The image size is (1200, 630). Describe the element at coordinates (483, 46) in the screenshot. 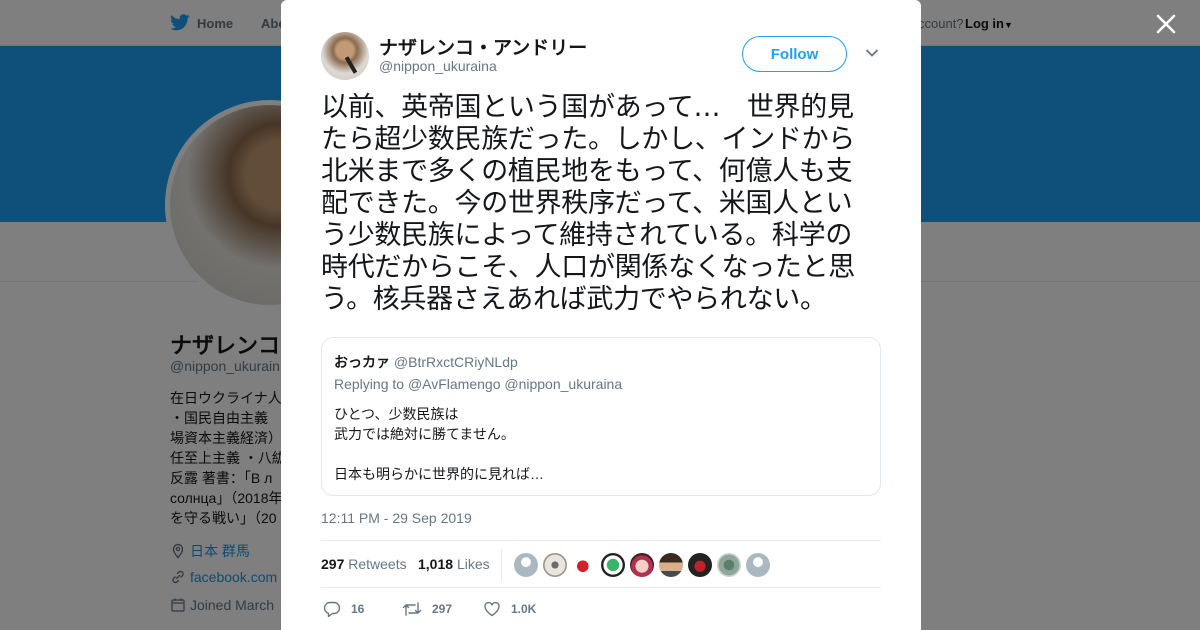

I see `author-name: ナザレンコ・アンドリー` at that location.